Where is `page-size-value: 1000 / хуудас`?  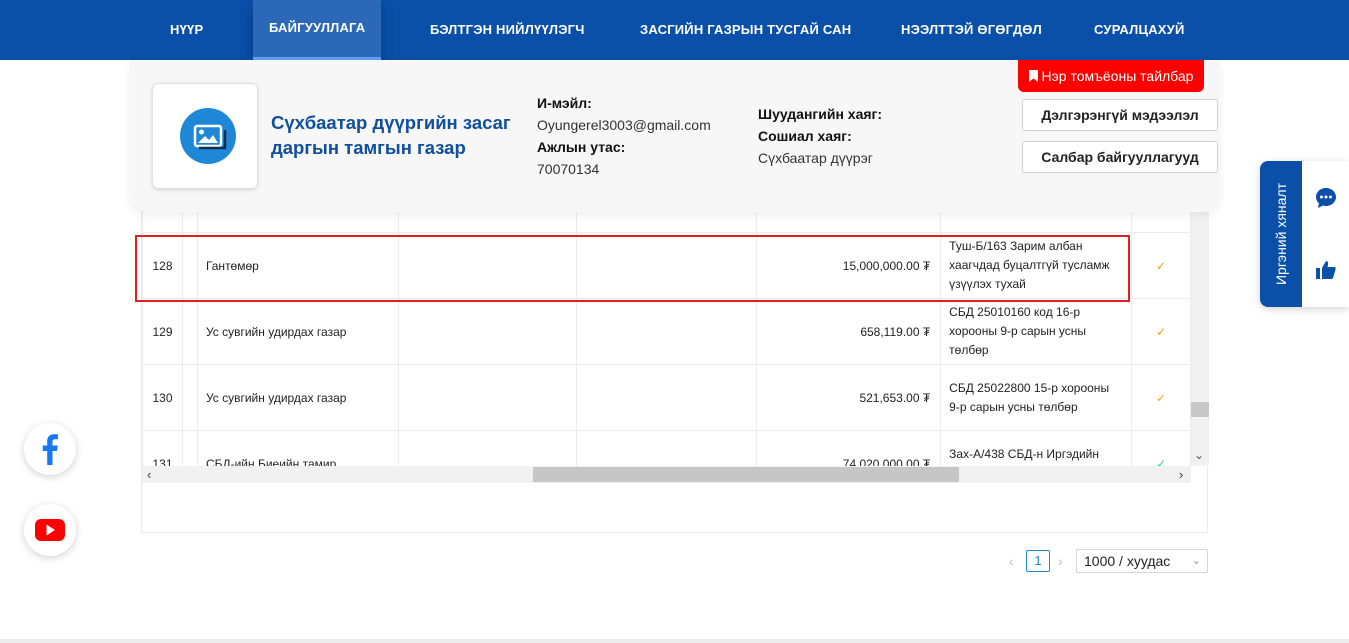
page-size-value: 1000 / хуудас is located at coordinates (1127, 561).